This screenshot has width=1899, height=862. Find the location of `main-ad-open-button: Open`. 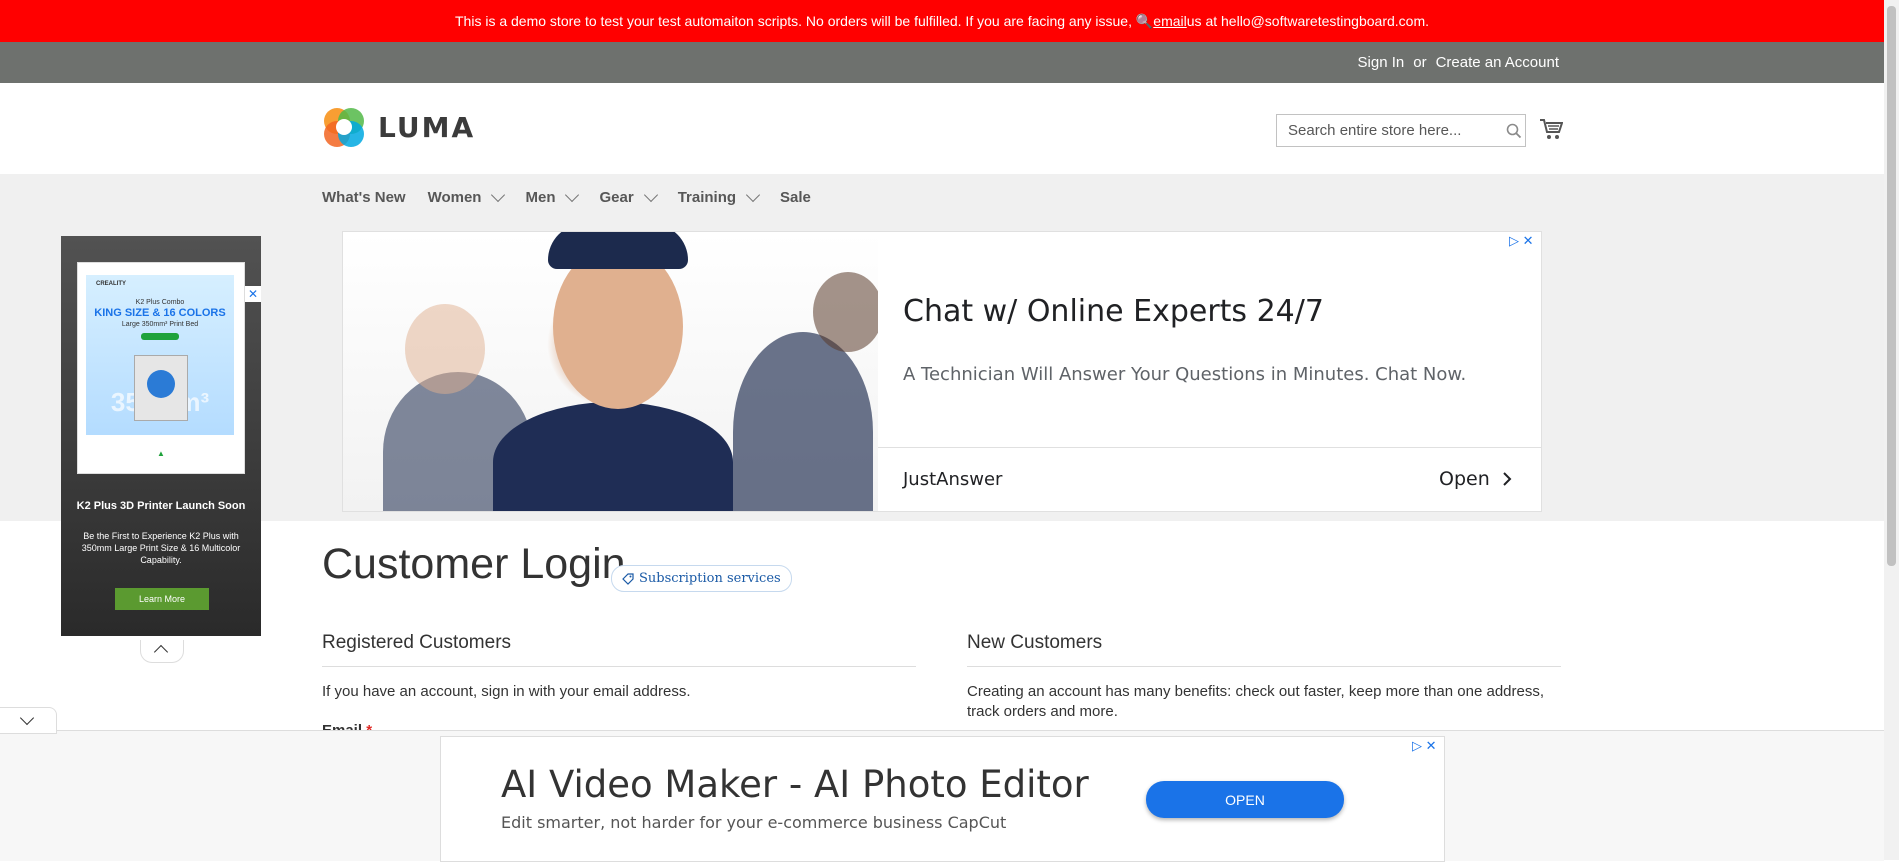

main-ad-open-button: Open is located at coordinates (1475, 479).